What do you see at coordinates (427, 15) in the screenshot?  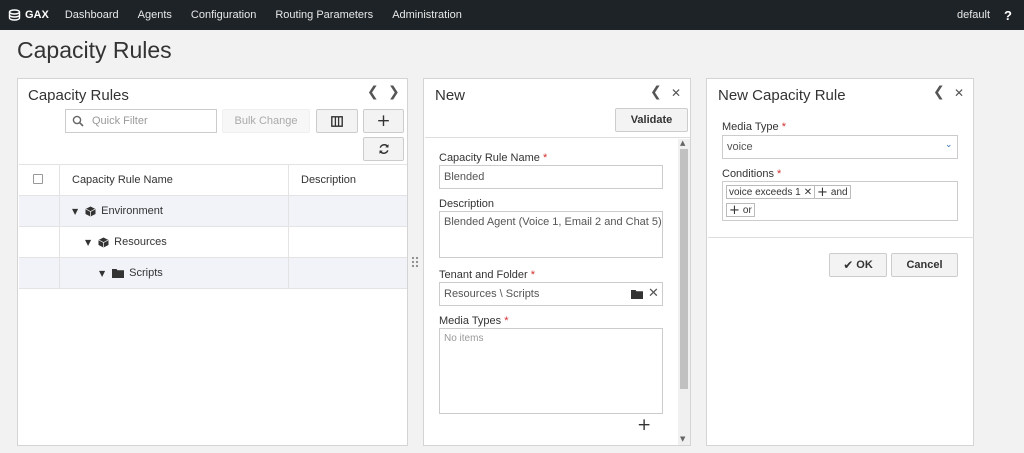 I see `nav-administration: Administration` at bounding box center [427, 15].